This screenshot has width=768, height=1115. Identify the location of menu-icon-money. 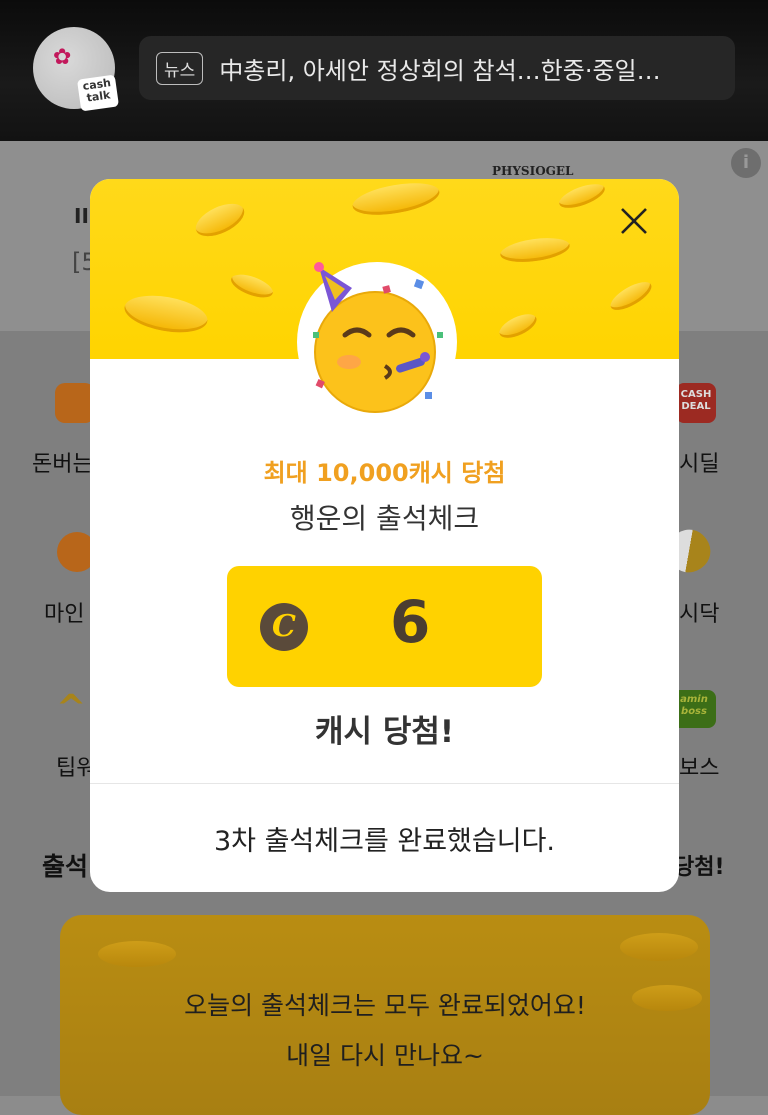
(75, 403).